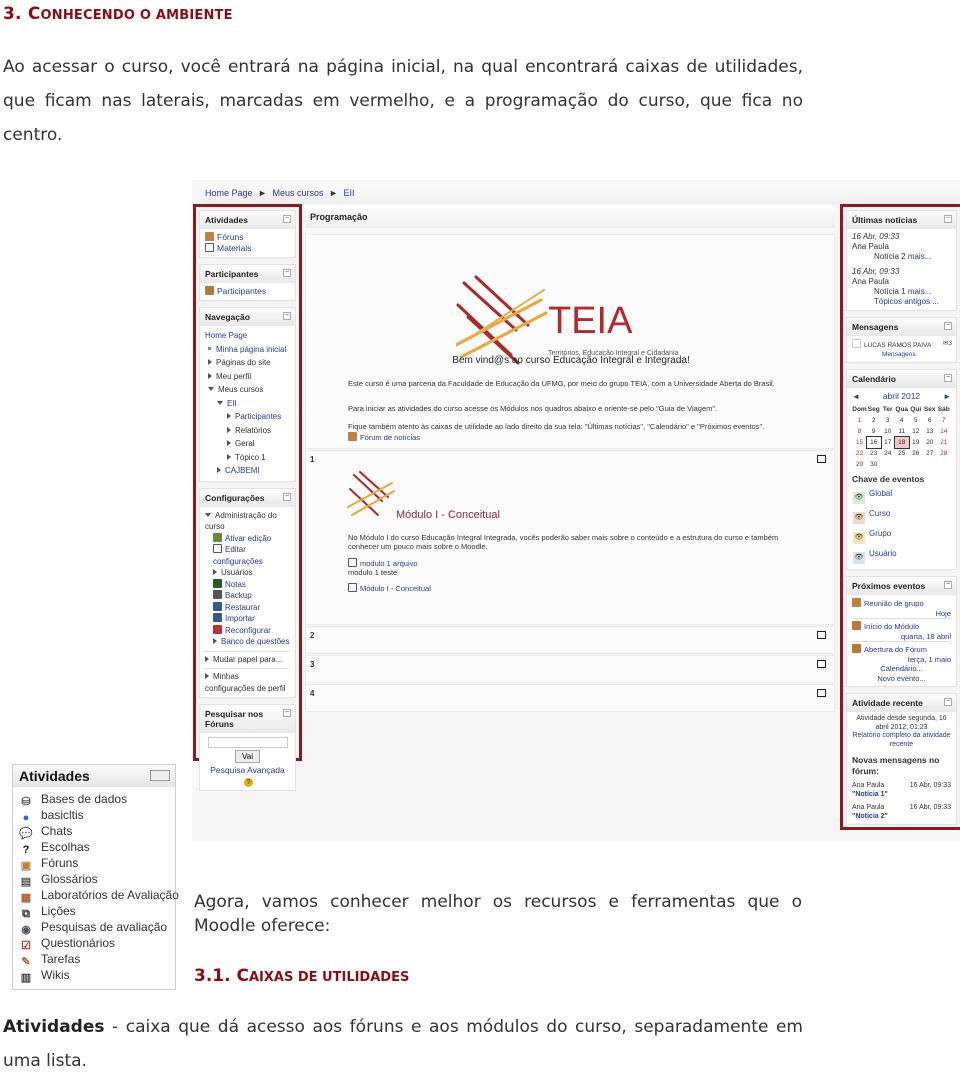  What do you see at coordinates (895, 649) in the screenshot?
I see `event-link: Abertura do Fórum` at bounding box center [895, 649].